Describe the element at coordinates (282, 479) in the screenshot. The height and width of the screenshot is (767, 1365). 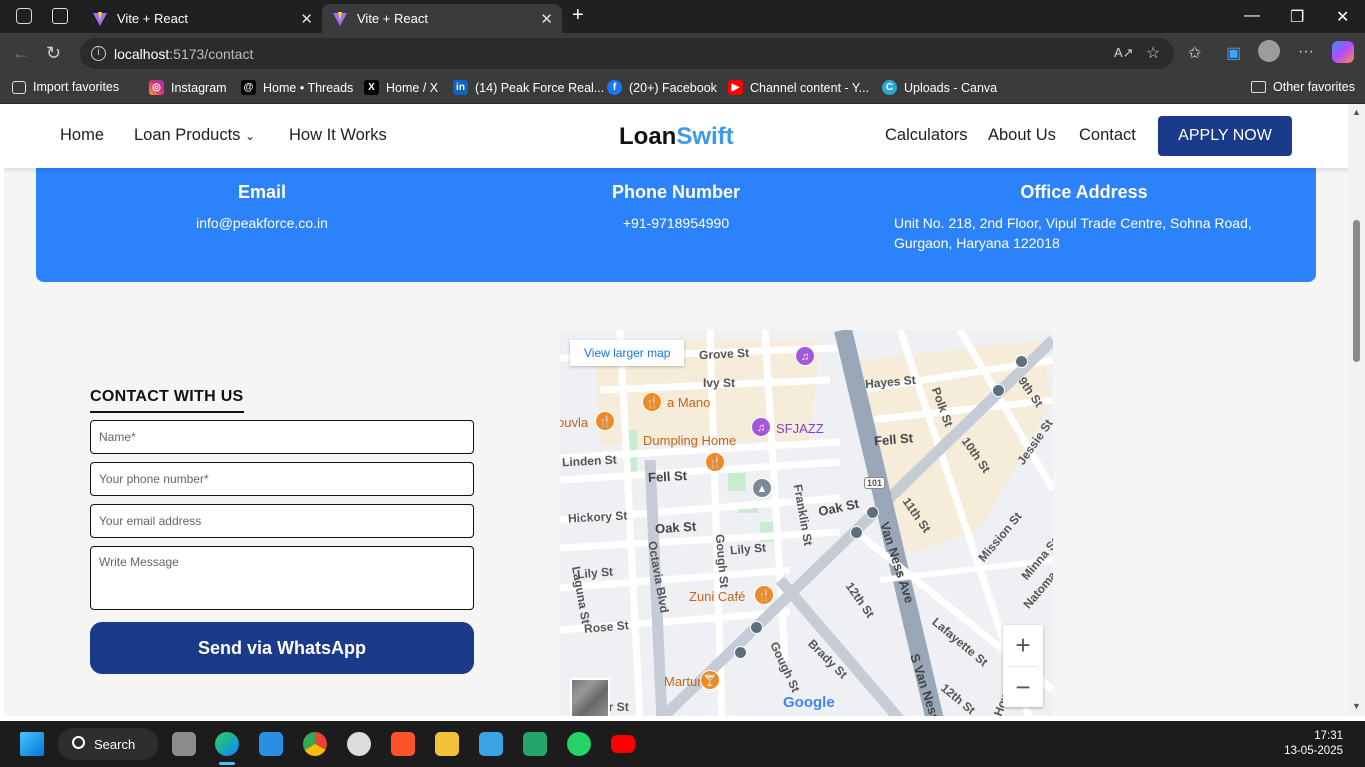
I see `phone-input` at that location.